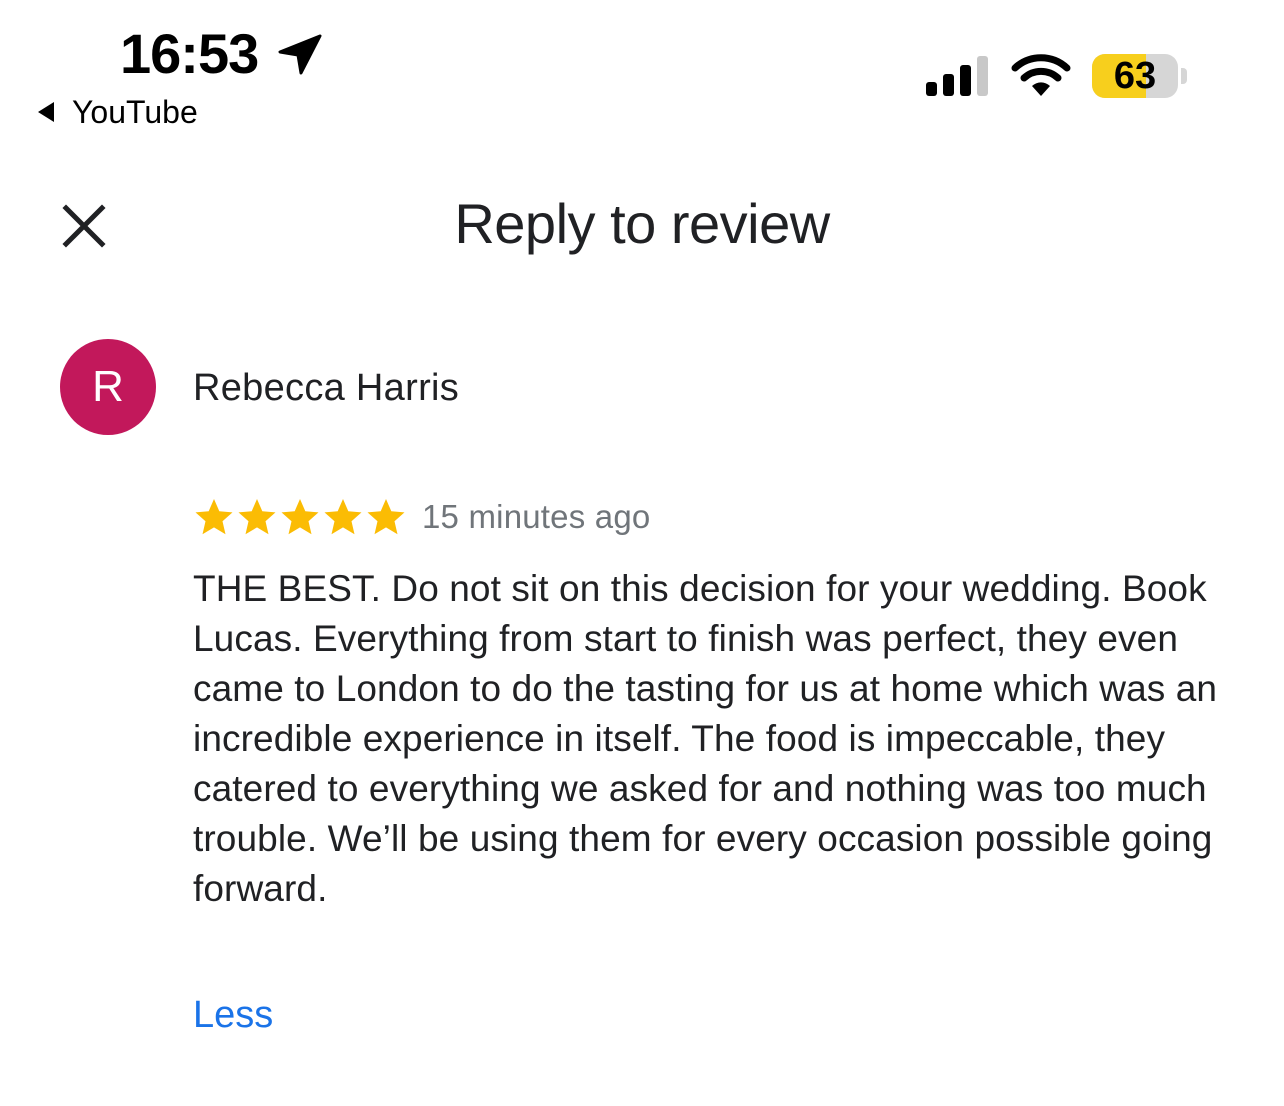 The image size is (1284, 1106). I want to click on page-title: Reply to review, so click(642, 223).